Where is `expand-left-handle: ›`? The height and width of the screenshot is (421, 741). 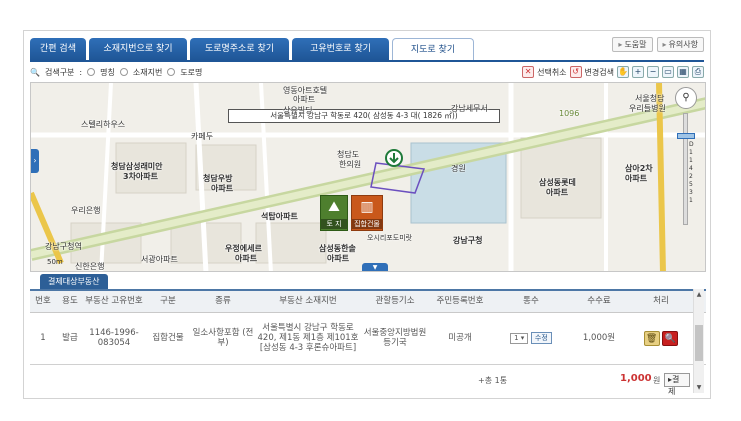
expand-left-handle: › is located at coordinates (35, 161).